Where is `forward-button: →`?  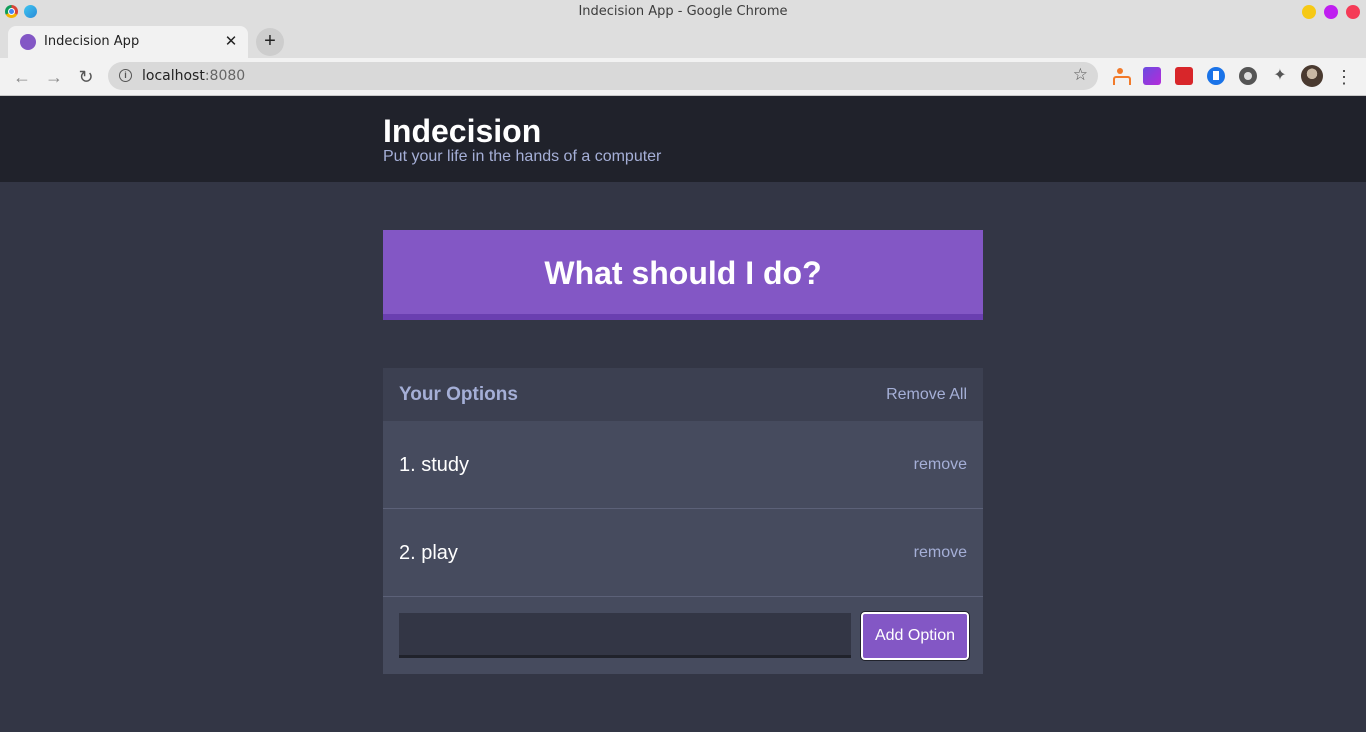
forward-button: → is located at coordinates (54, 77).